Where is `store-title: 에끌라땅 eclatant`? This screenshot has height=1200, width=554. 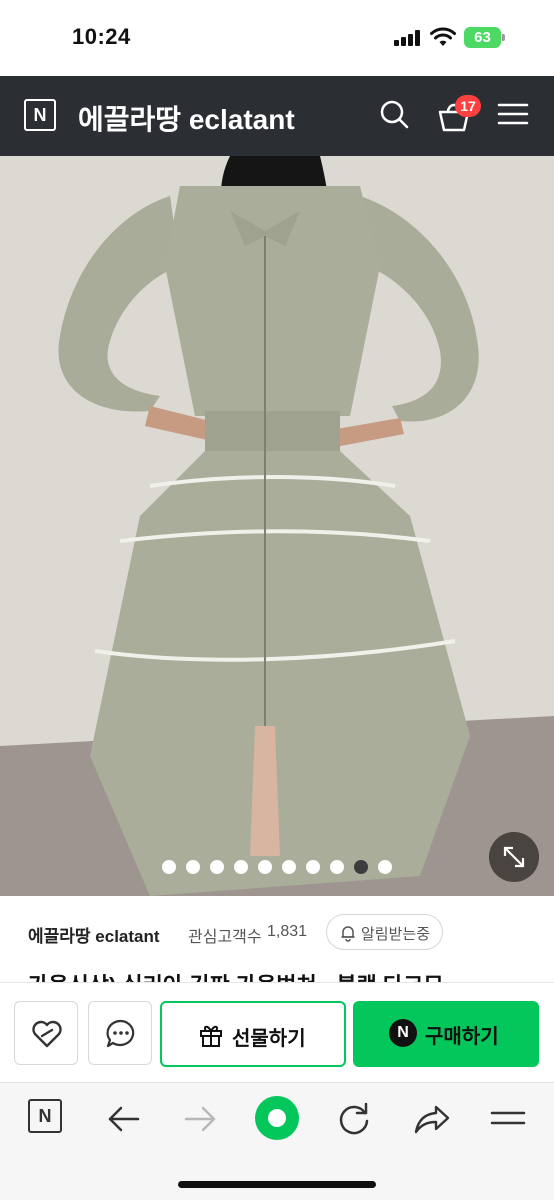
store-title: 에끌라땅 eclatant is located at coordinates (186, 118).